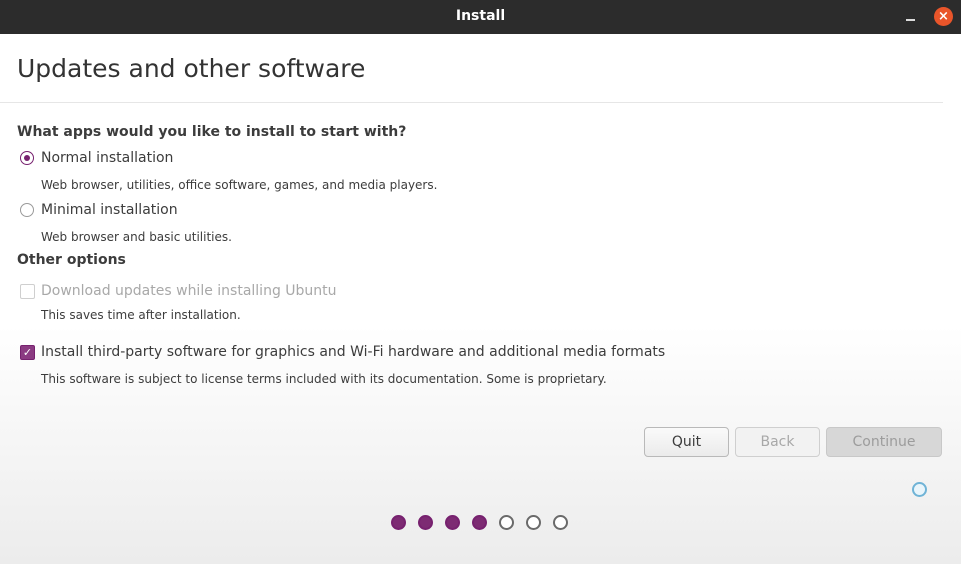  Describe the element at coordinates (71, 260) in the screenshot. I see `other-options-heading: Other options` at that location.